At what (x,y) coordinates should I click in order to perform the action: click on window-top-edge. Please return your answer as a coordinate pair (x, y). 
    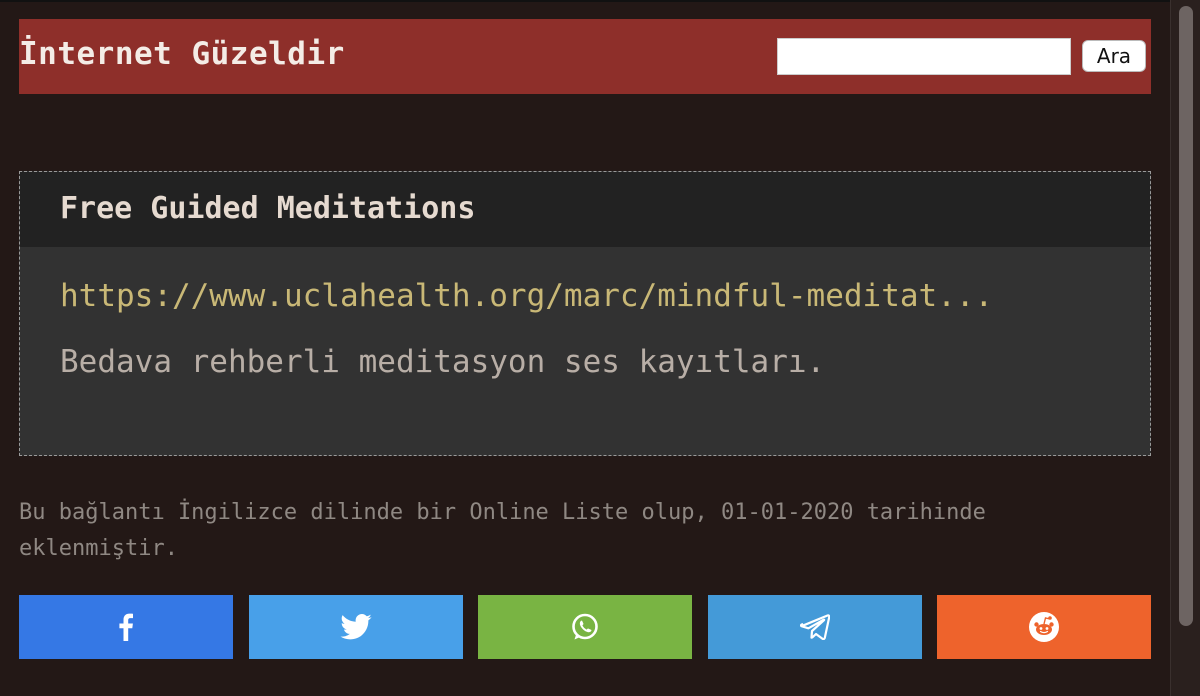
    Looking at the image, I should click on (585, 1).